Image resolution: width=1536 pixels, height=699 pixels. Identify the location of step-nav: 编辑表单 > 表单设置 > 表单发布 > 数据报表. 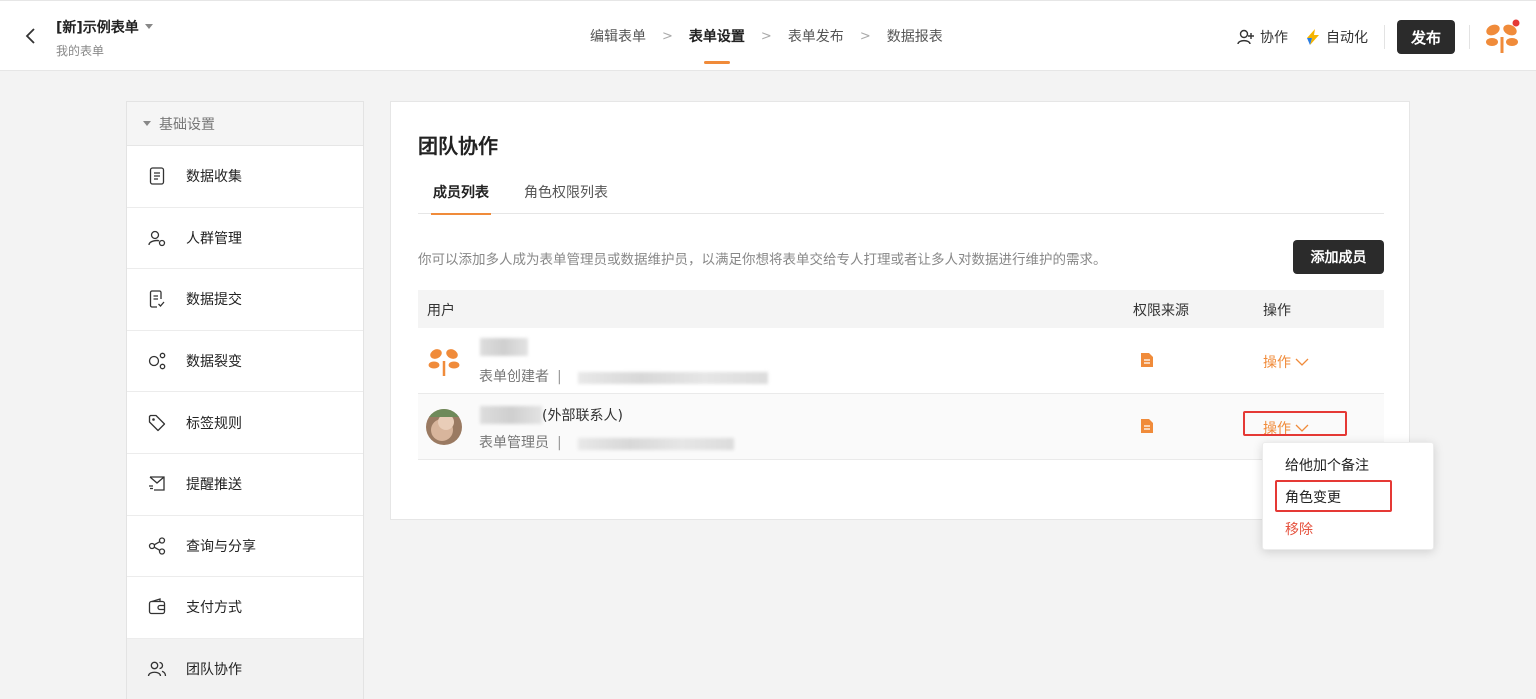
(766, 36).